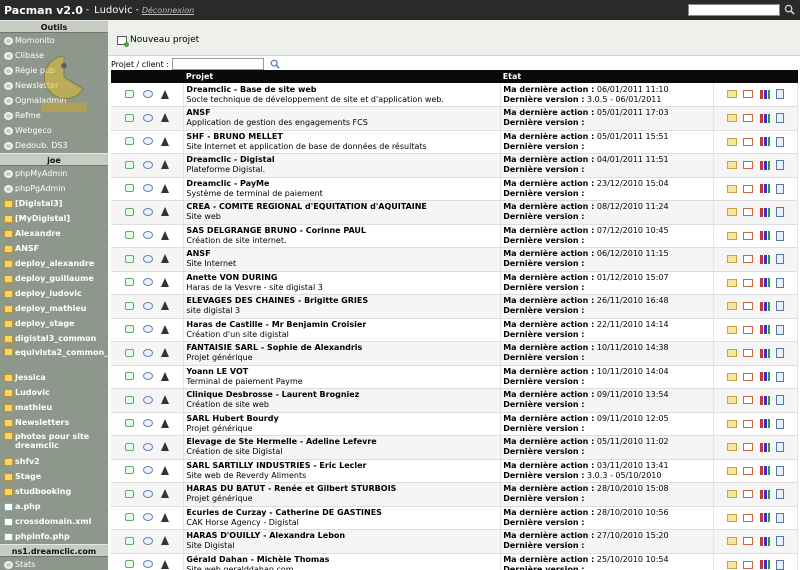  What do you see at coordinates (276, 324) in the screenshot?
I see `project-name: Haras de Castille - Mr Benjamin Croisier` at bounding box center [276, 324].